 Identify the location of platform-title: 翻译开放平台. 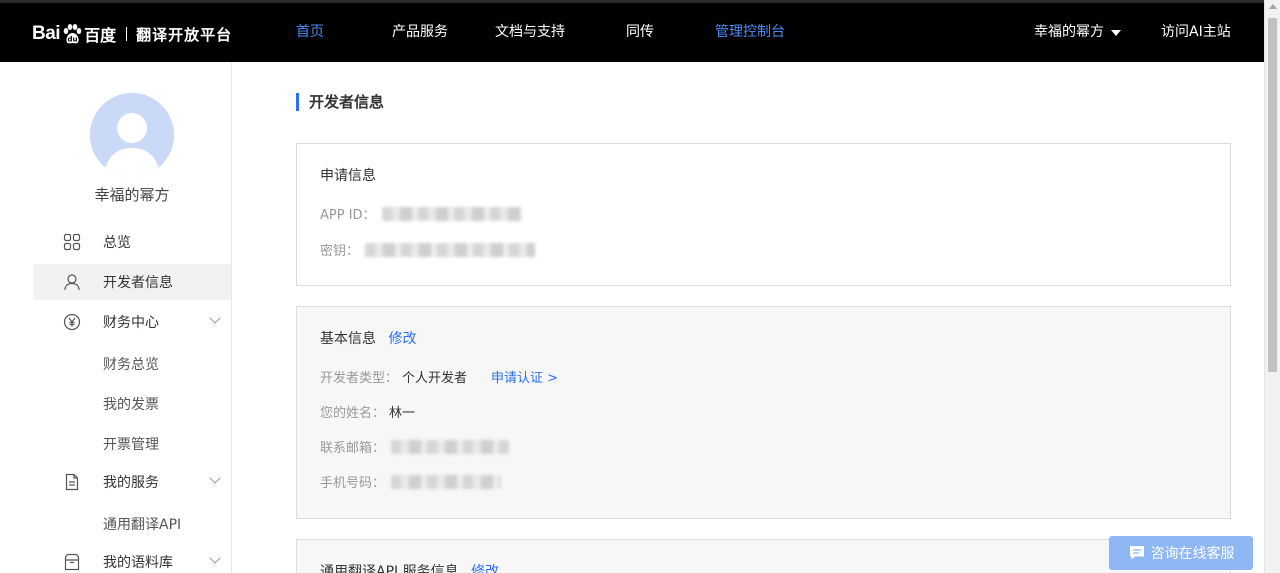
(184, 34).